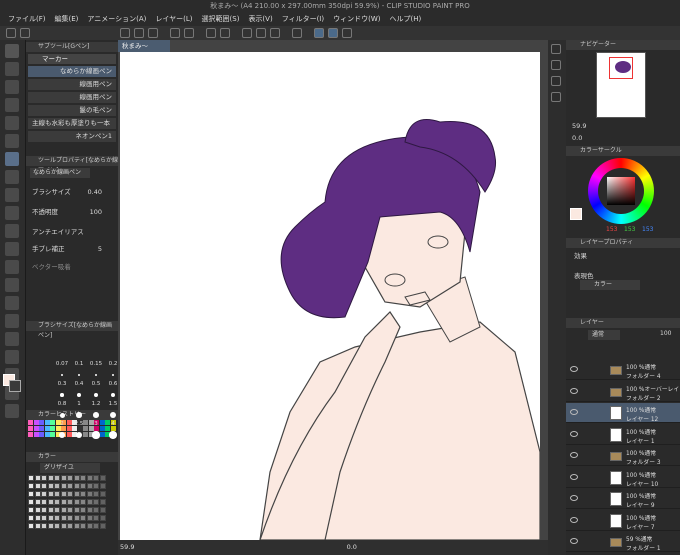  Describe the element at coordinates (621, 68) in the screenshot. I see `navigator-view-frame` at that location.